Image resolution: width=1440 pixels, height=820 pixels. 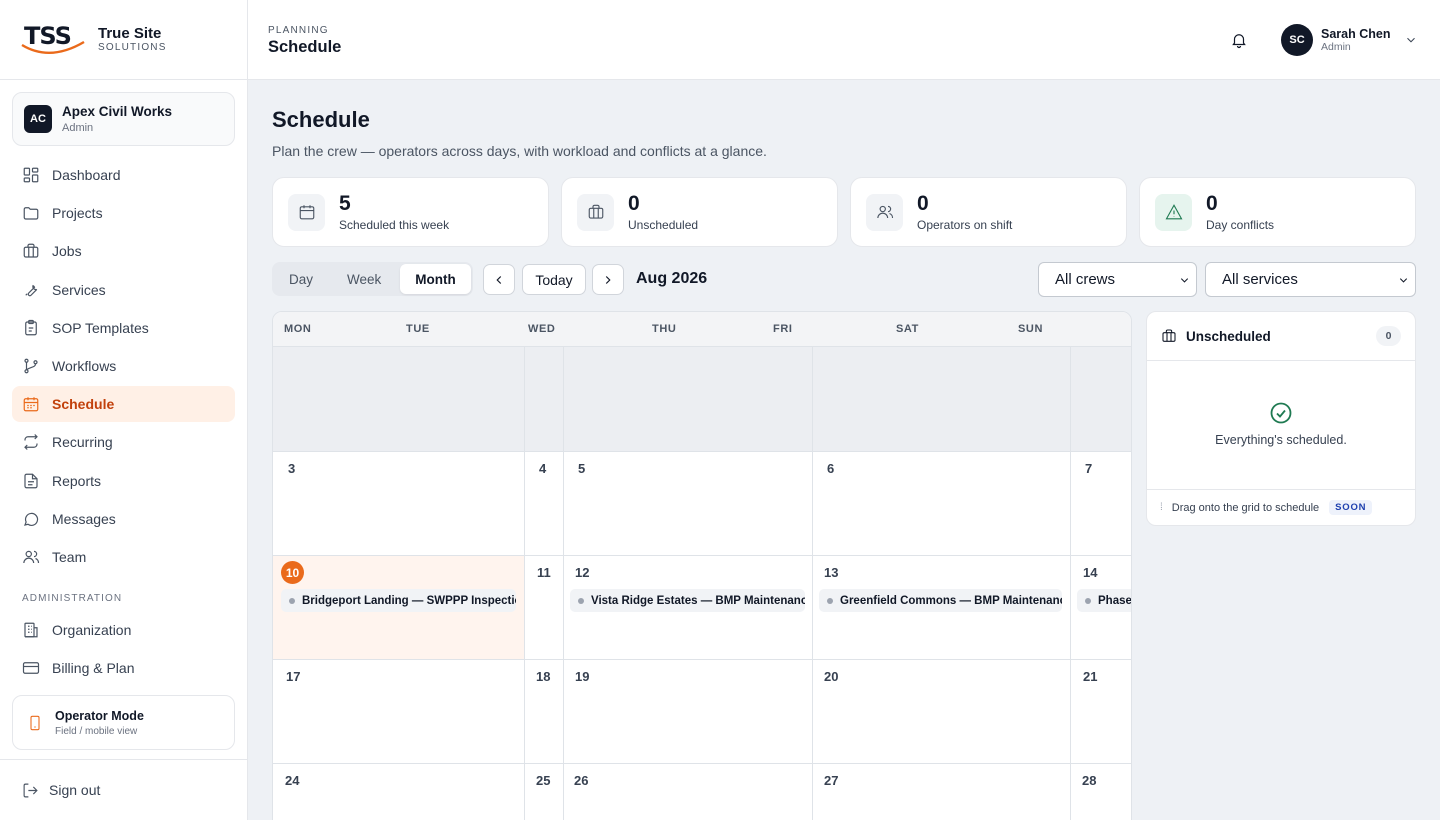 I want to click on event-title: Greenfield Commons — BMP Maintenance, so click(x=951, y=600).